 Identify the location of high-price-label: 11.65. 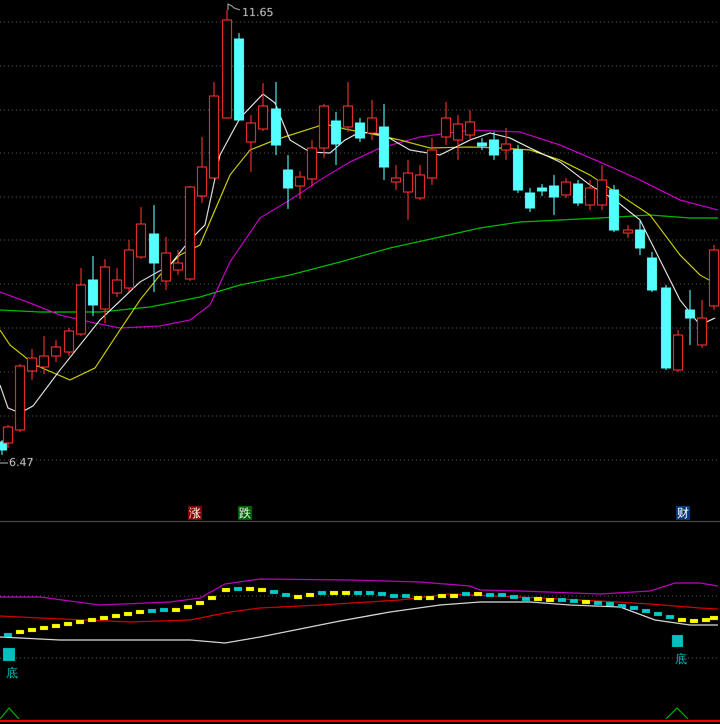
(258, 12).